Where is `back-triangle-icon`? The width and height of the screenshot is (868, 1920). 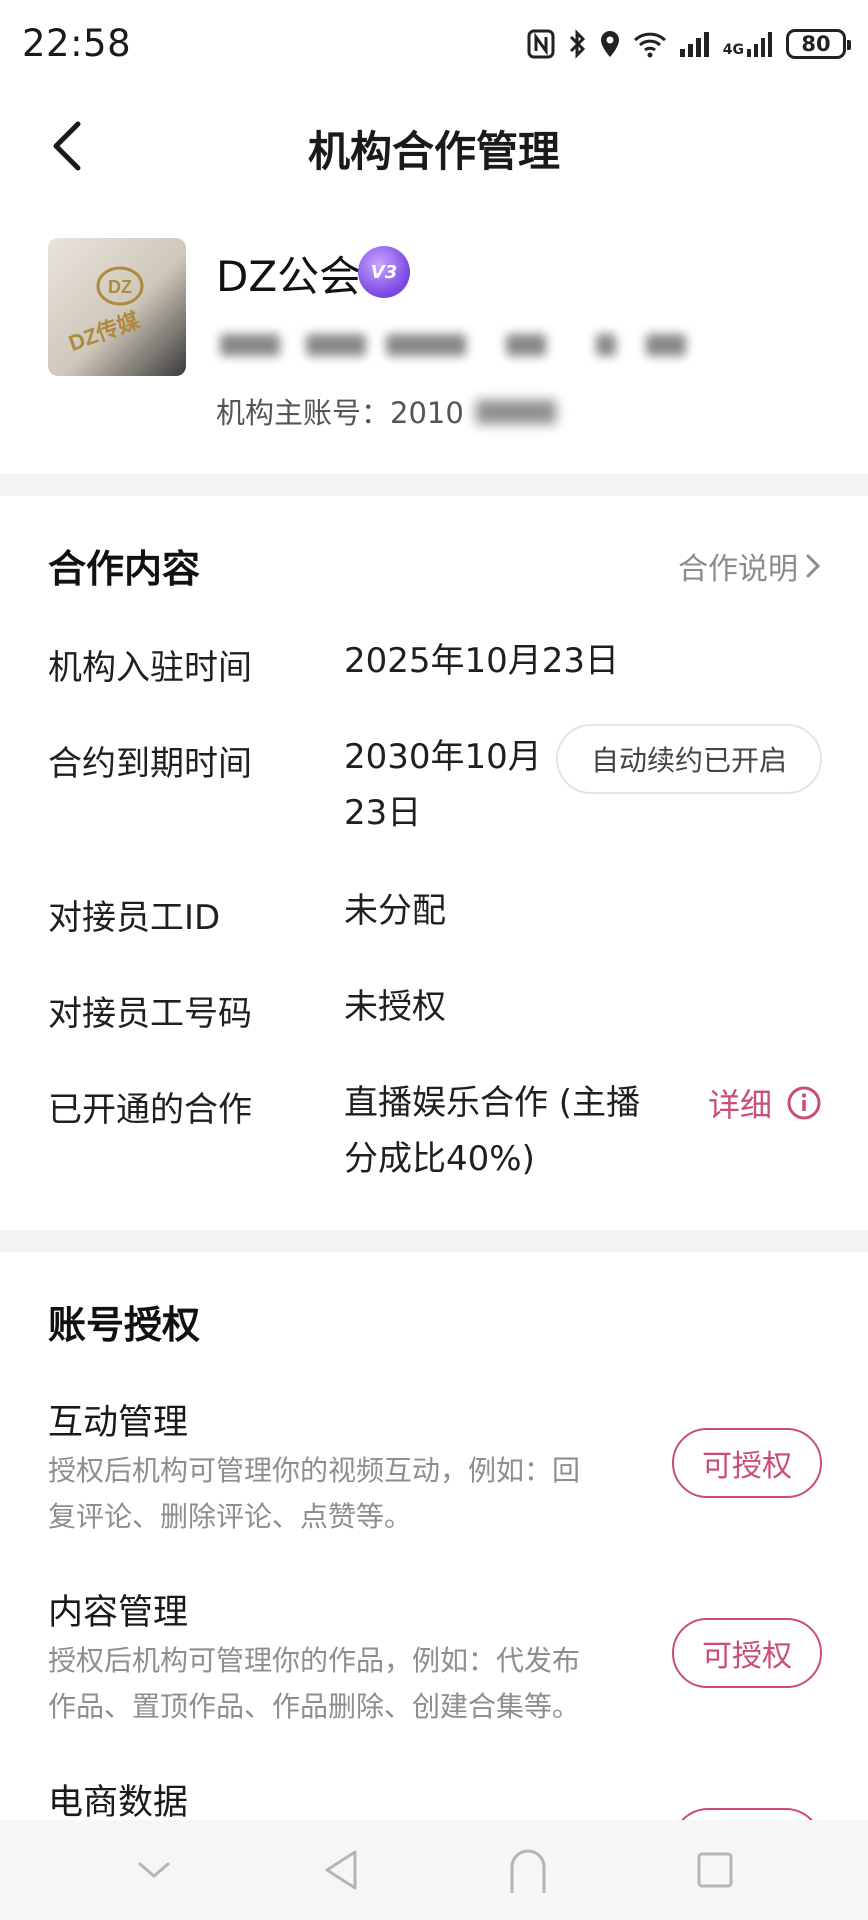
back-triangle-icon is located at coordinates (341, 1870).